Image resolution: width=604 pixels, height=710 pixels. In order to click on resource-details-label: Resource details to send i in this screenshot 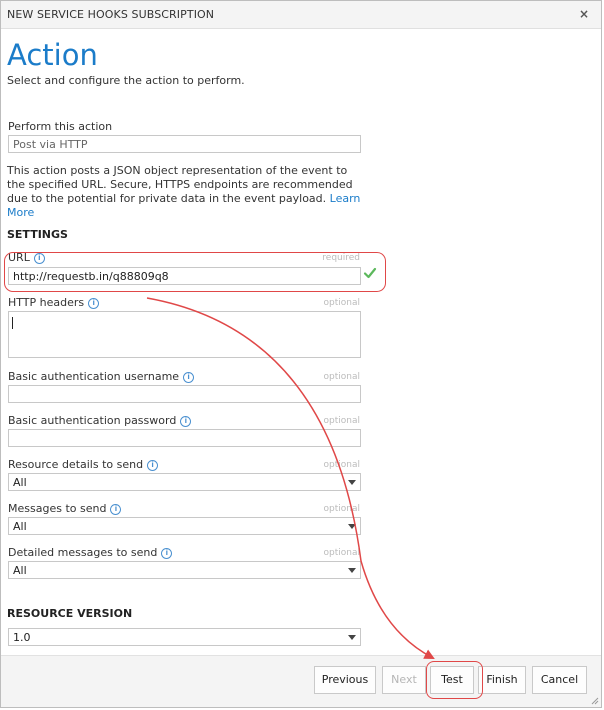, I will do `click(83, 464)`.